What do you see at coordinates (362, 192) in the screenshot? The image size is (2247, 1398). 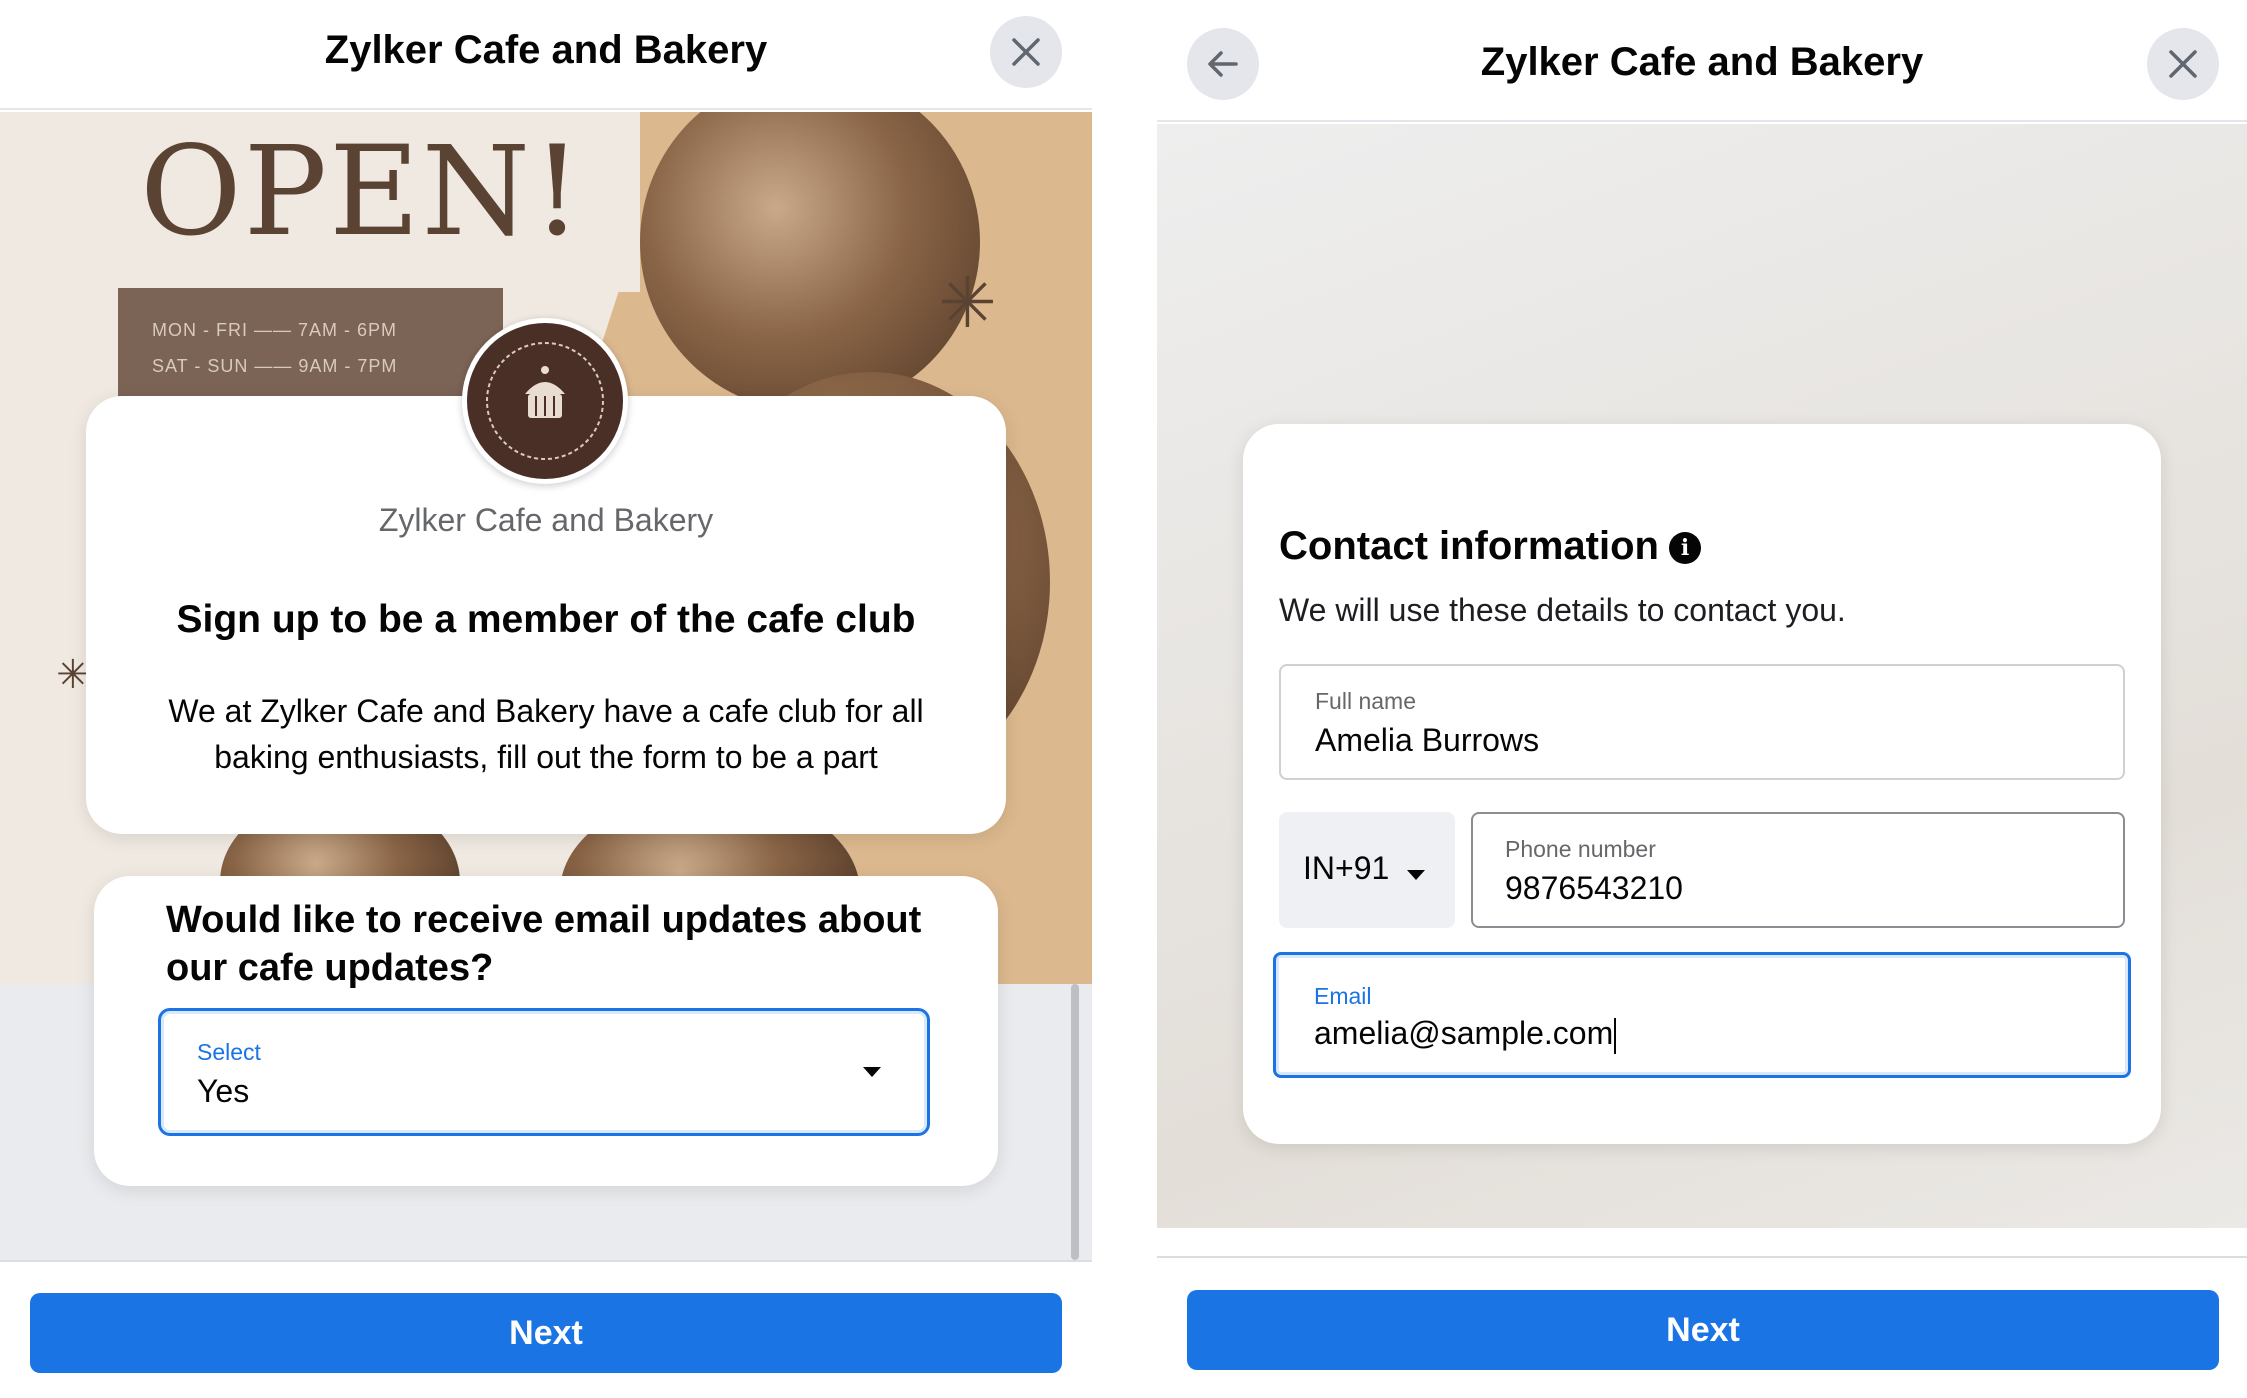 I see `open-headline: OPEN!` at bounding box center [362, 192].